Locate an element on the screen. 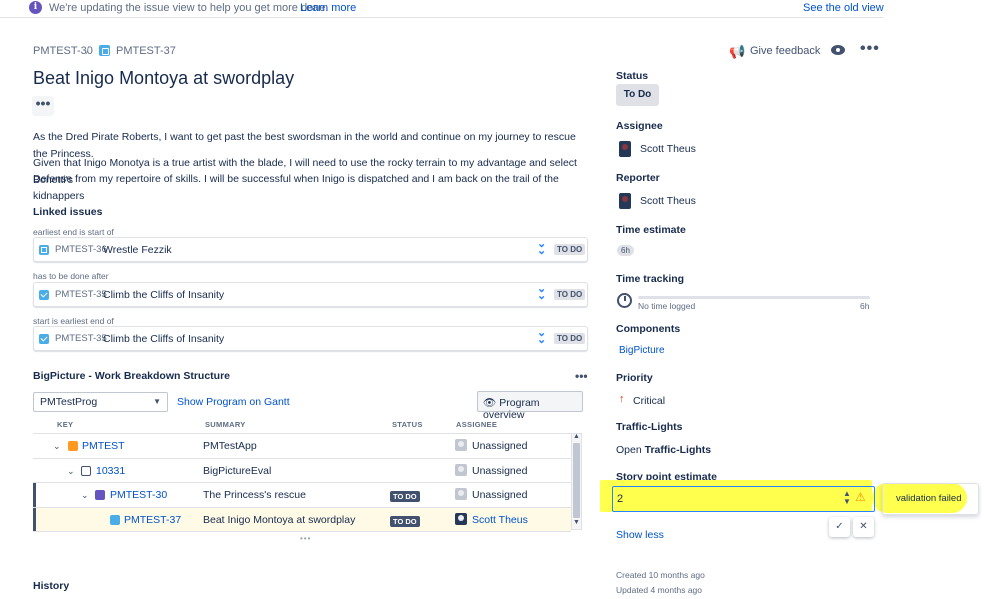 This screenshot has height=599, width=999. table-row: ⌄ 10331 BigPictureEval Unassigned is located at coordinates (302, 471).